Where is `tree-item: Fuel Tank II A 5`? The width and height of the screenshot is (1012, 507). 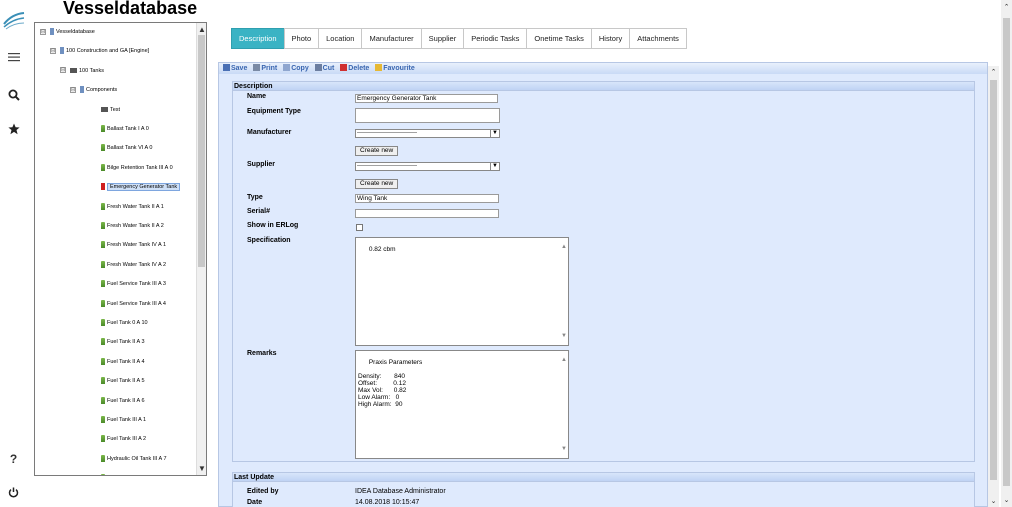 tree-item: Fuel Tank II A 5 is located at coordinates (123, 381).